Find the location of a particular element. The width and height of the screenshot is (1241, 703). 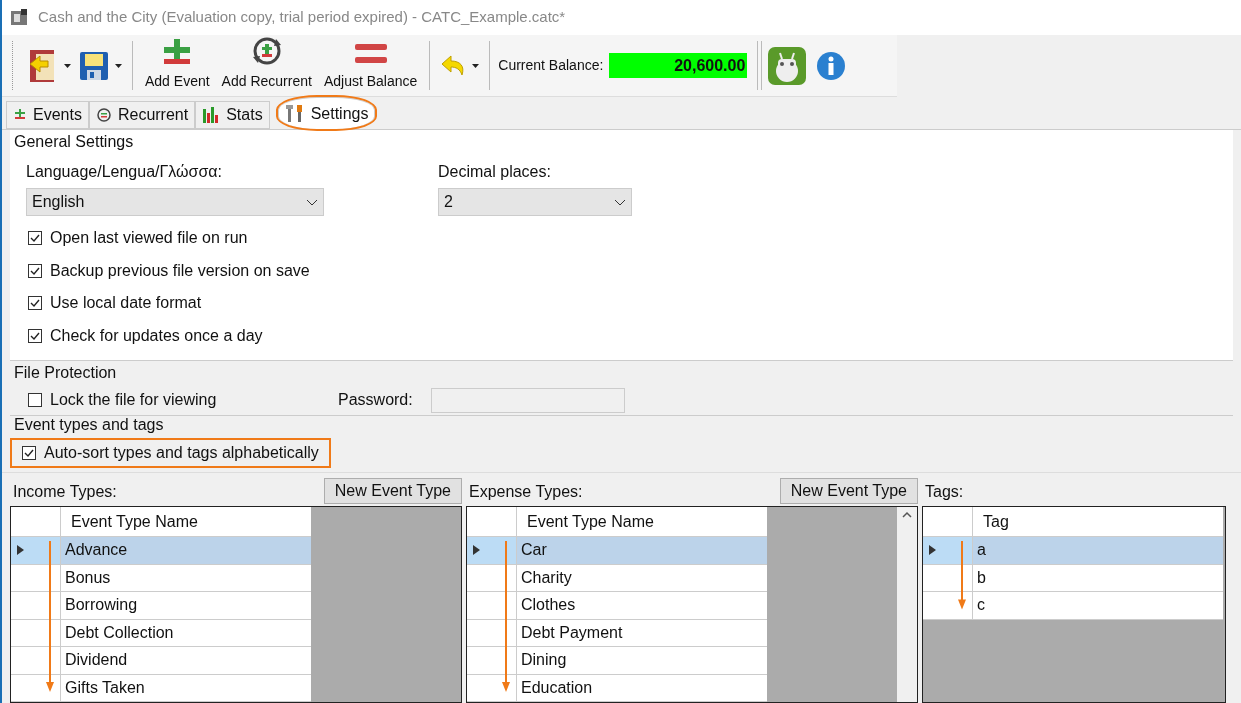

tools-icon is located at coordinates (294, 113).